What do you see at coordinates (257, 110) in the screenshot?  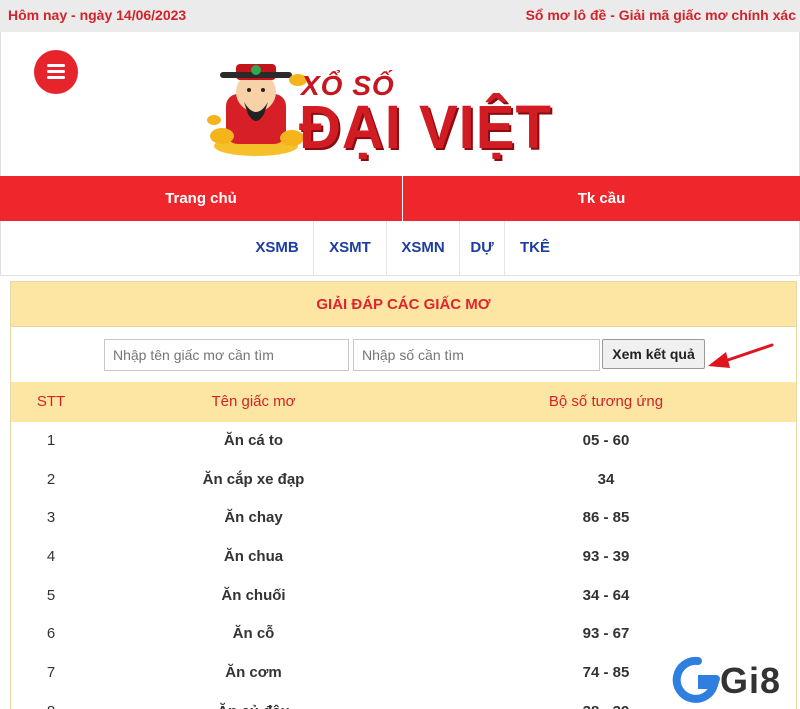 I see `mascot-icon` at bounding box center [257, 110].